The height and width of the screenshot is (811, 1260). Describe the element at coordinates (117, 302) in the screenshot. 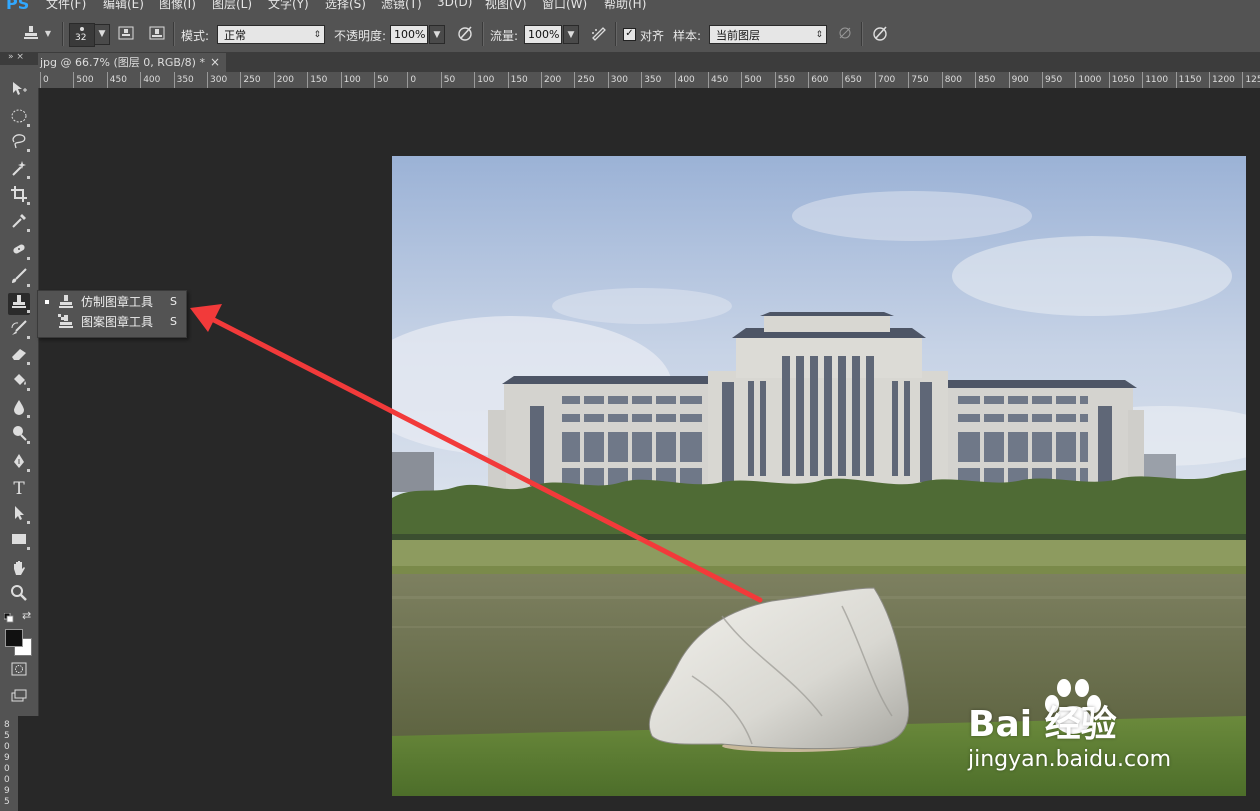

I see `flyout-item-label: 仿制图章工具` at that location.